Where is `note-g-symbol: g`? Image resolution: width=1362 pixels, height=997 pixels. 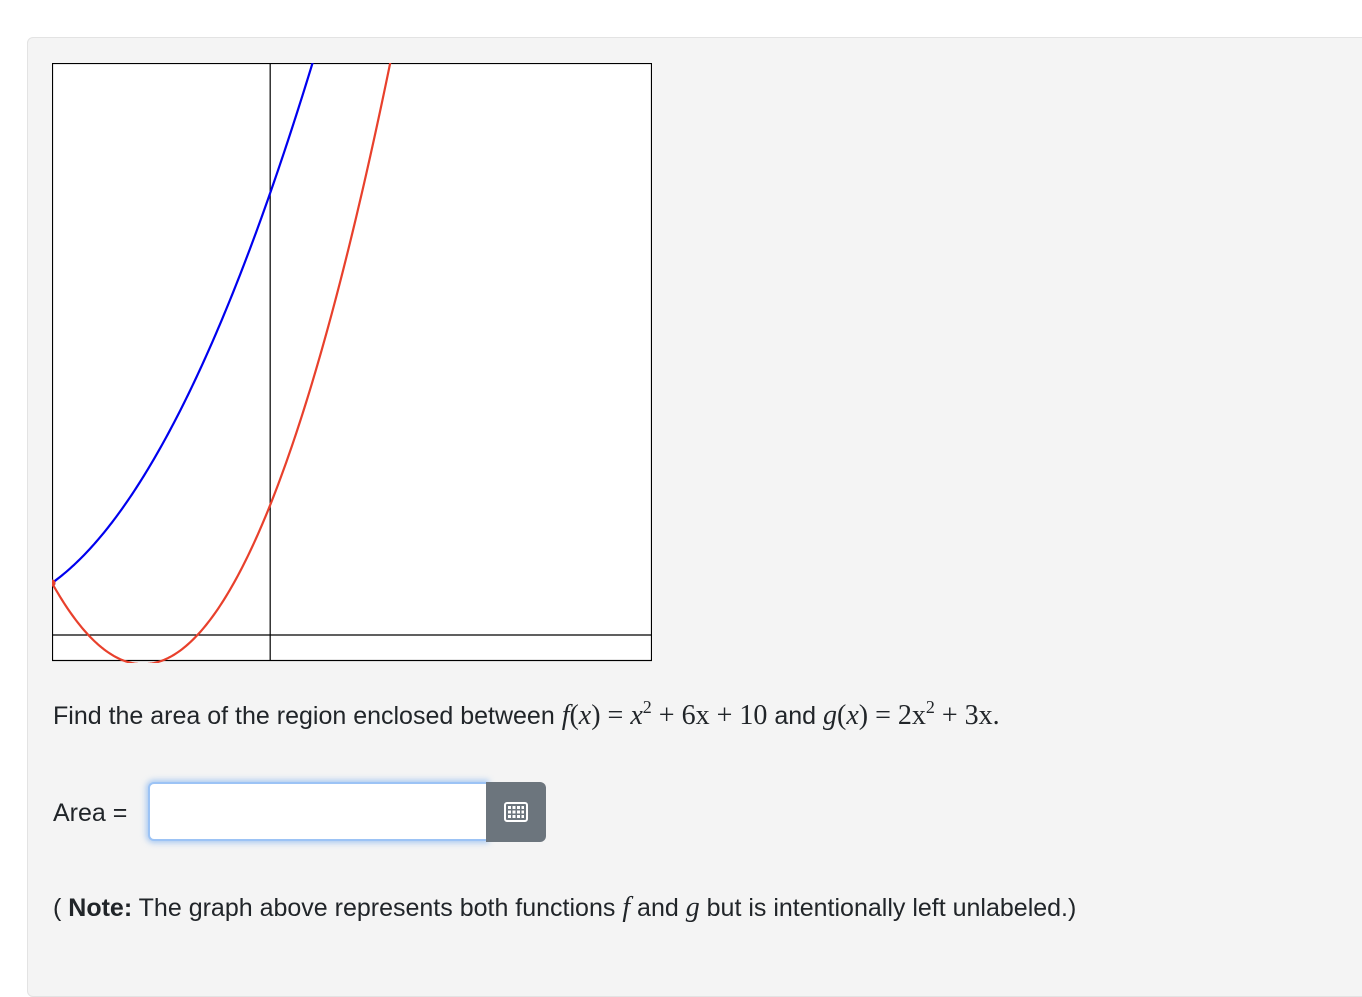
note-g-symbol: g is located at coordinates (692, 907).